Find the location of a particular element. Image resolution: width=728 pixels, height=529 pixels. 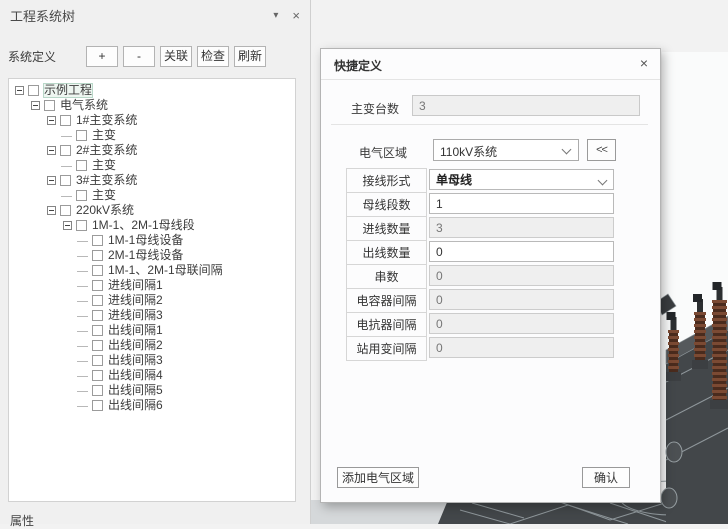

toolbar-button: 关联 is located at coordinates (176, 56).